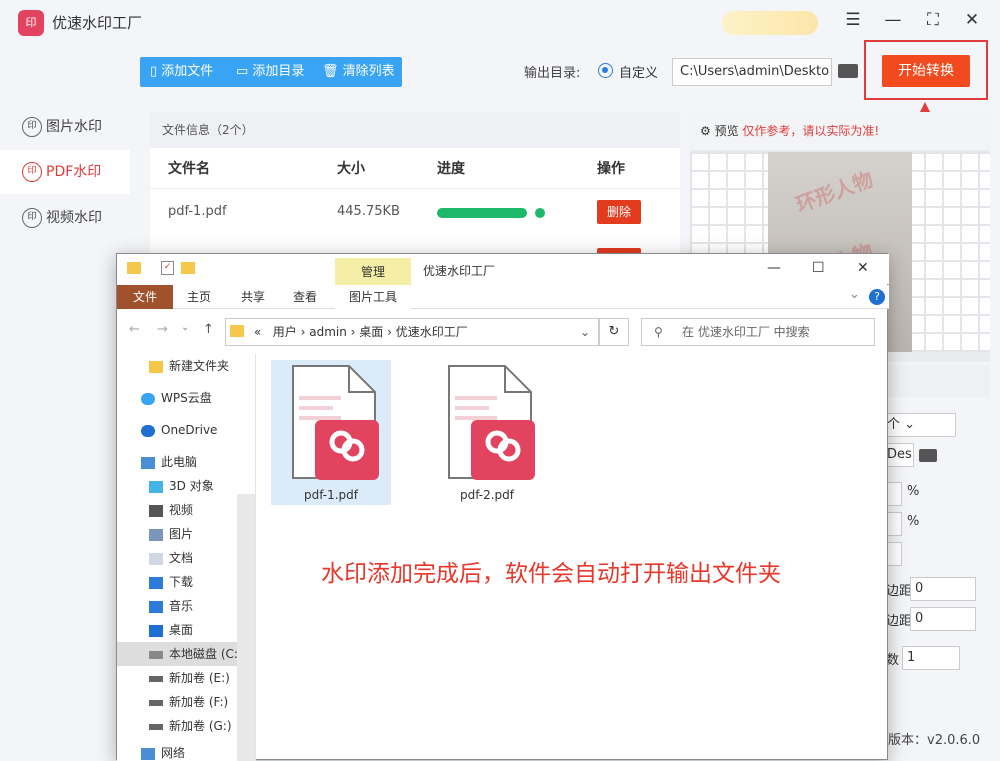  Describe the element at coordinates (707, 131) in the screenshot. I see `gear-icon: ⚙` at that location.